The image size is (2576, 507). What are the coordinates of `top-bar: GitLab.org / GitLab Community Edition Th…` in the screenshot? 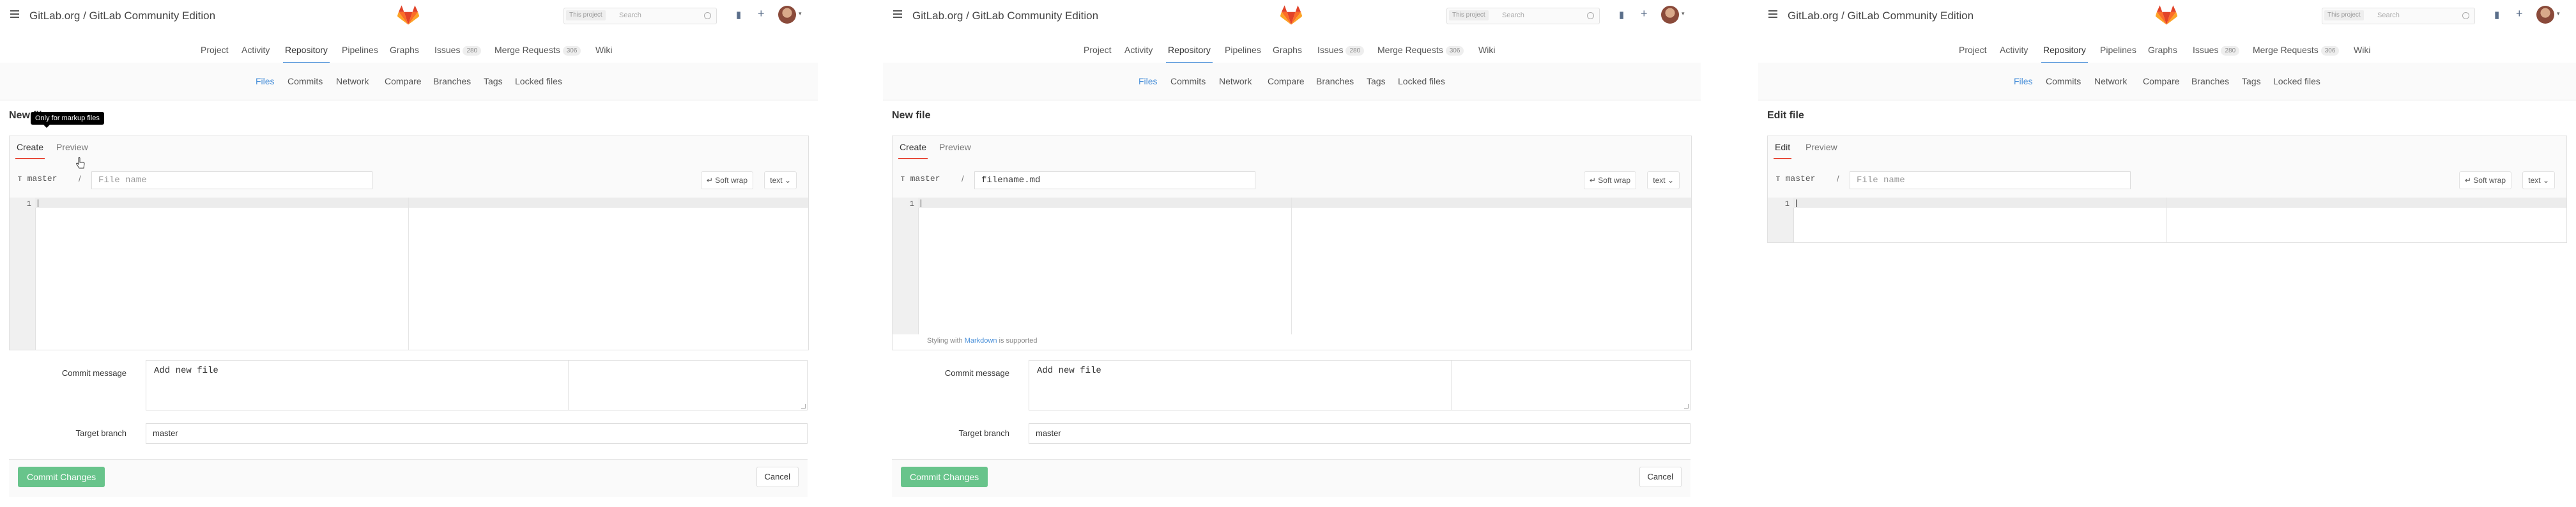 It's located at (409, 16).